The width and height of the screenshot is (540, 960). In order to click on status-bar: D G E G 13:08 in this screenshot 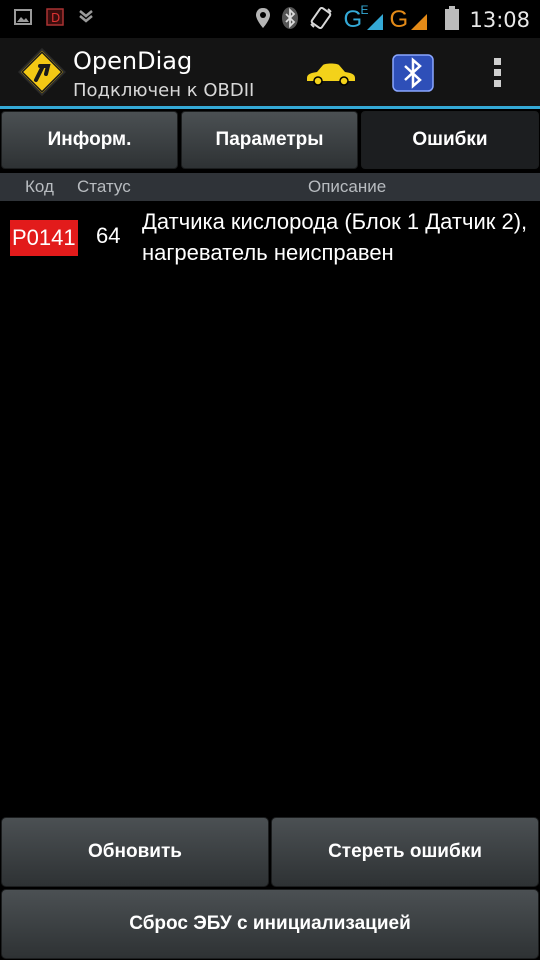, I will do `click(270, 19)`.